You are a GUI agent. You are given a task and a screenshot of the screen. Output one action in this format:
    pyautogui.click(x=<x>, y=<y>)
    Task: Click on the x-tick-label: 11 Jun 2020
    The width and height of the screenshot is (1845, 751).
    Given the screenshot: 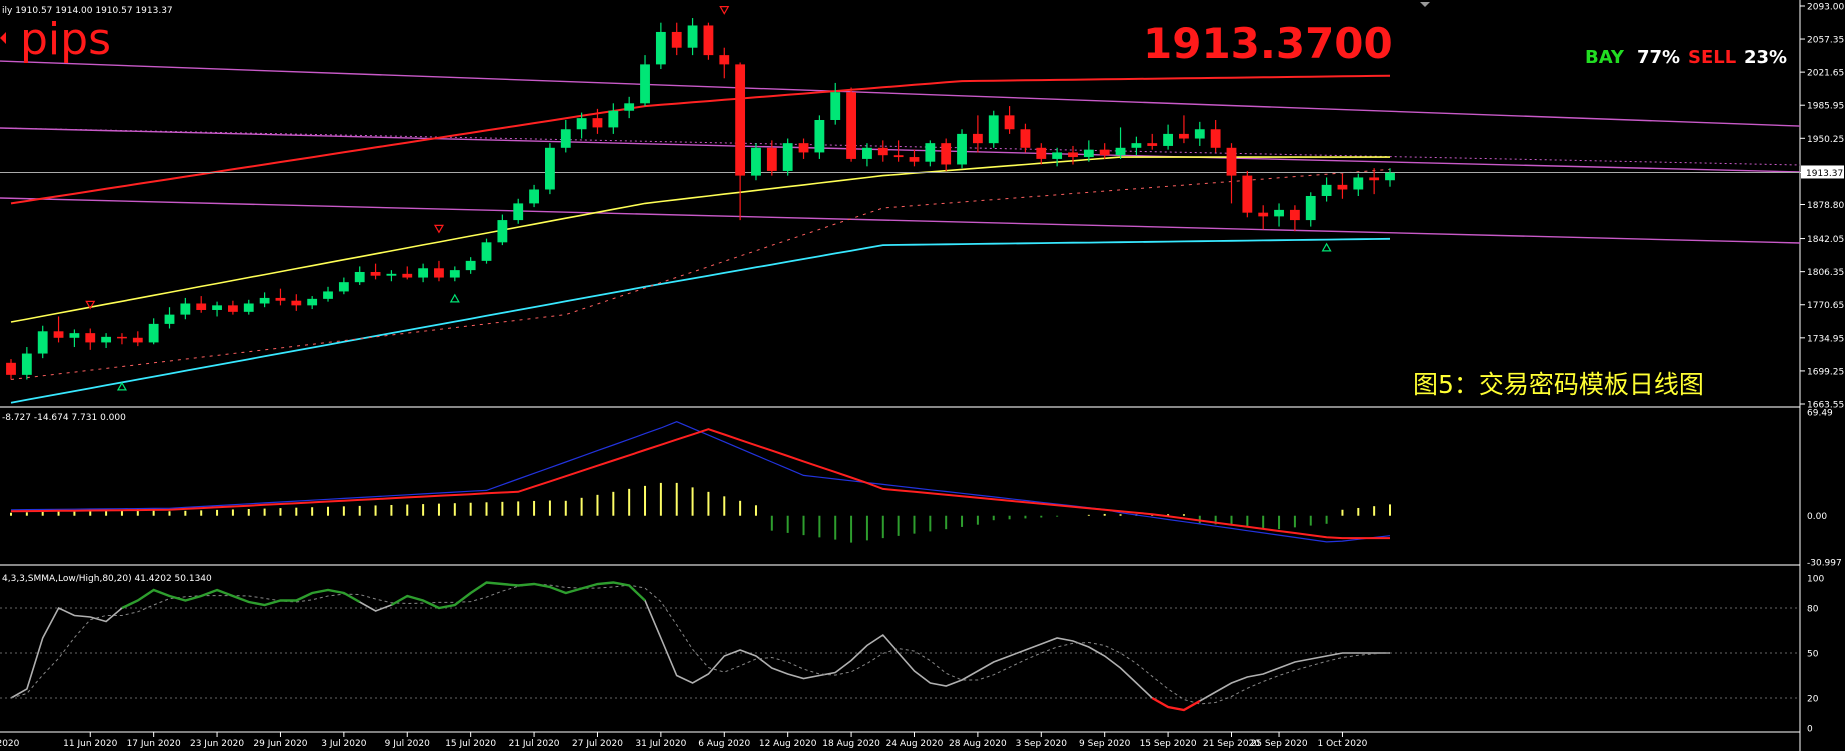 What is the action you would take?
    pyautogui.click(x=90, y=744)
    